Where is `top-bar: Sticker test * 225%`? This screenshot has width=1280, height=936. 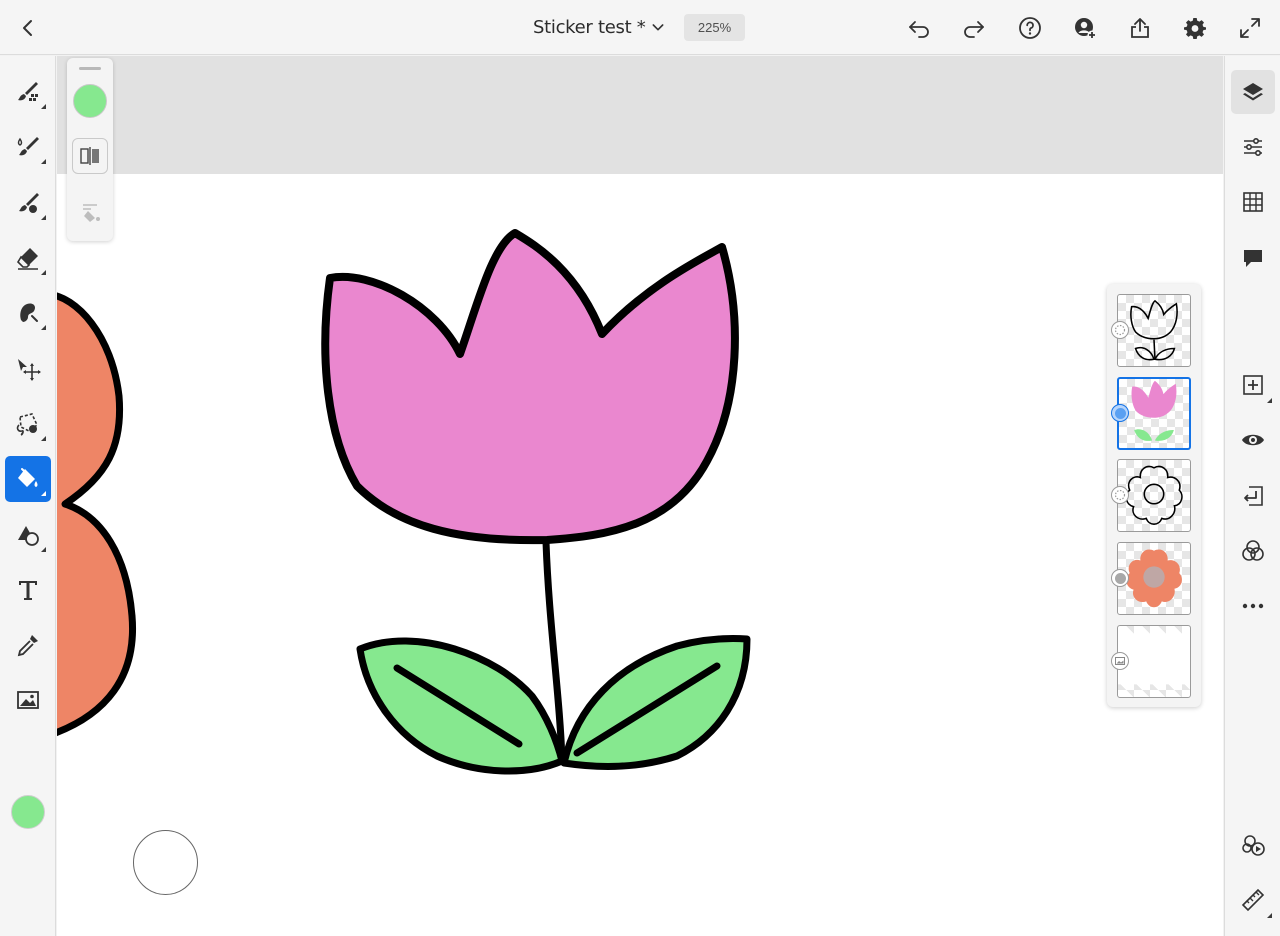 top-bar: Sticker test * 225% is located at coordinates (640, 27).